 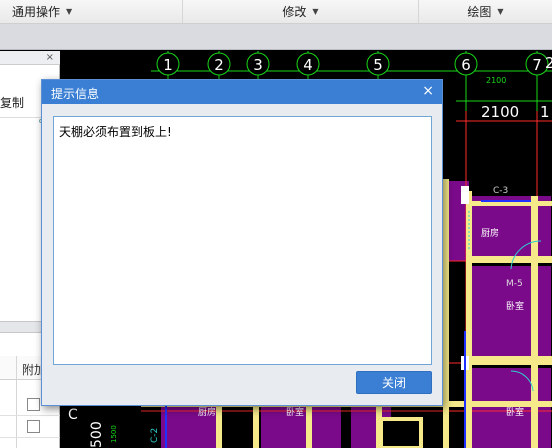 What do you see at coordinates (466, 65) in the screenshot?
I see `axis-number: 6` at bounding box center [466, 65].